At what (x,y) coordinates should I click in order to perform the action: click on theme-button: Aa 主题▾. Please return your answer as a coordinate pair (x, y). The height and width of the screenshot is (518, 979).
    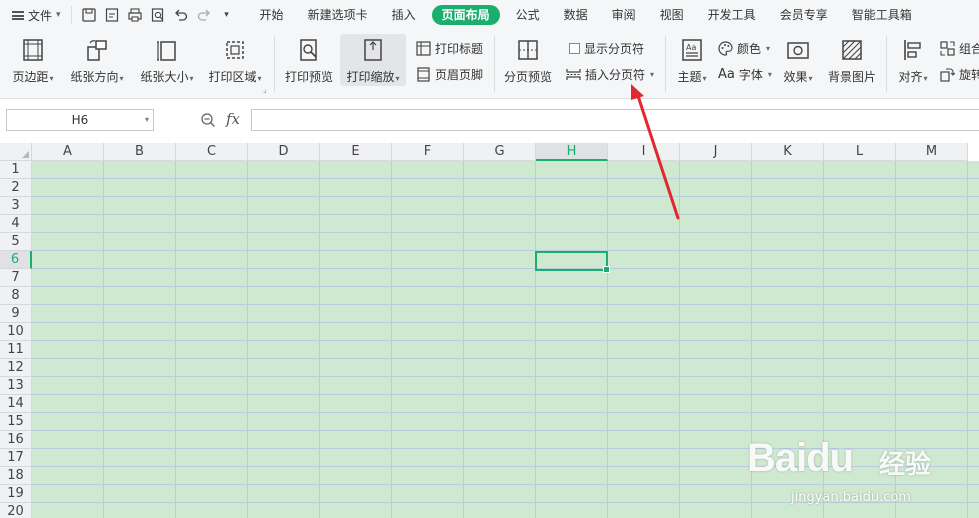
    Looking at the image, I should click on (692, 57).